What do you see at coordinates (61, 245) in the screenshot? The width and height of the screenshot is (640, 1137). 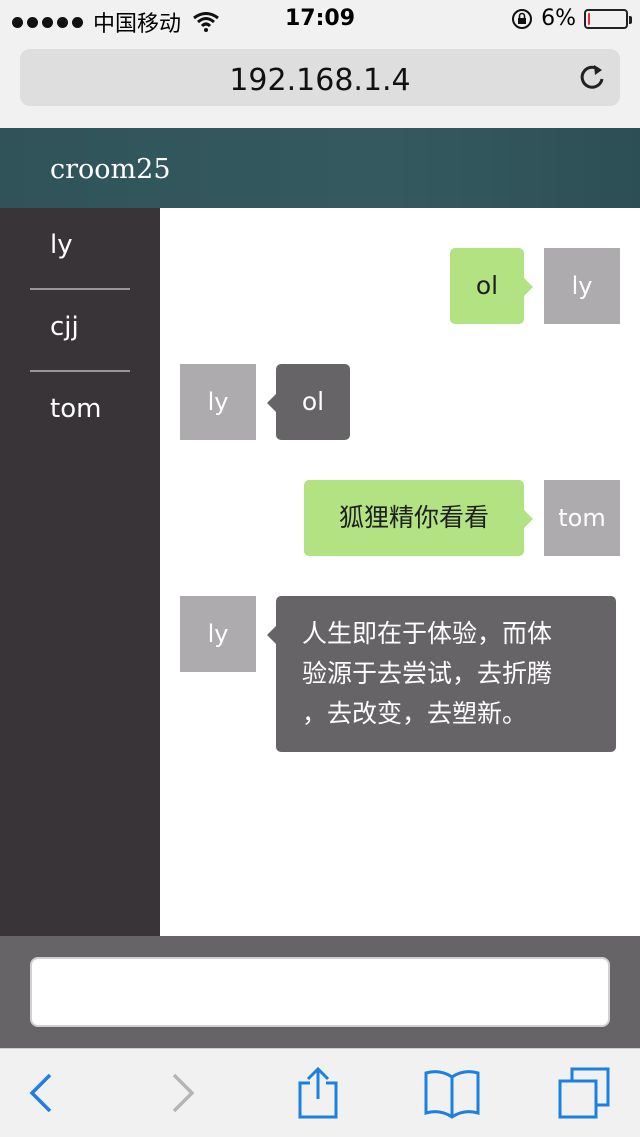 I see `sidebar-item-label: ly` at bounding box center [61, 245].